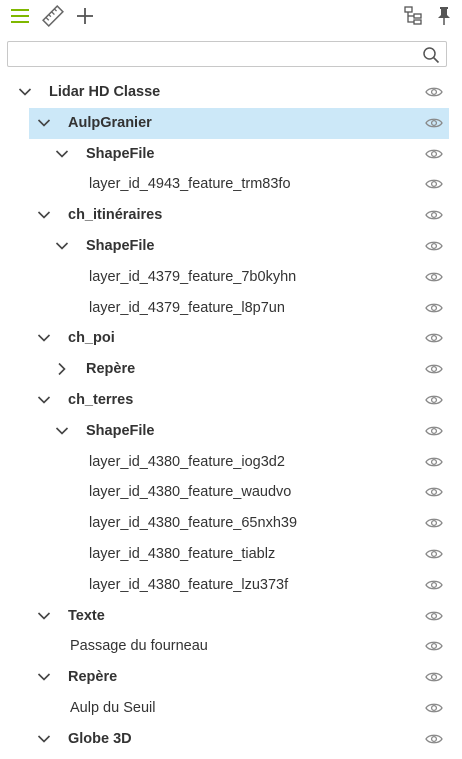  What do you see at coordinates (113, 707) in the screenshot?
I see `tree-item-label: Aulp du Seuil` at bounding box center [113, 707].